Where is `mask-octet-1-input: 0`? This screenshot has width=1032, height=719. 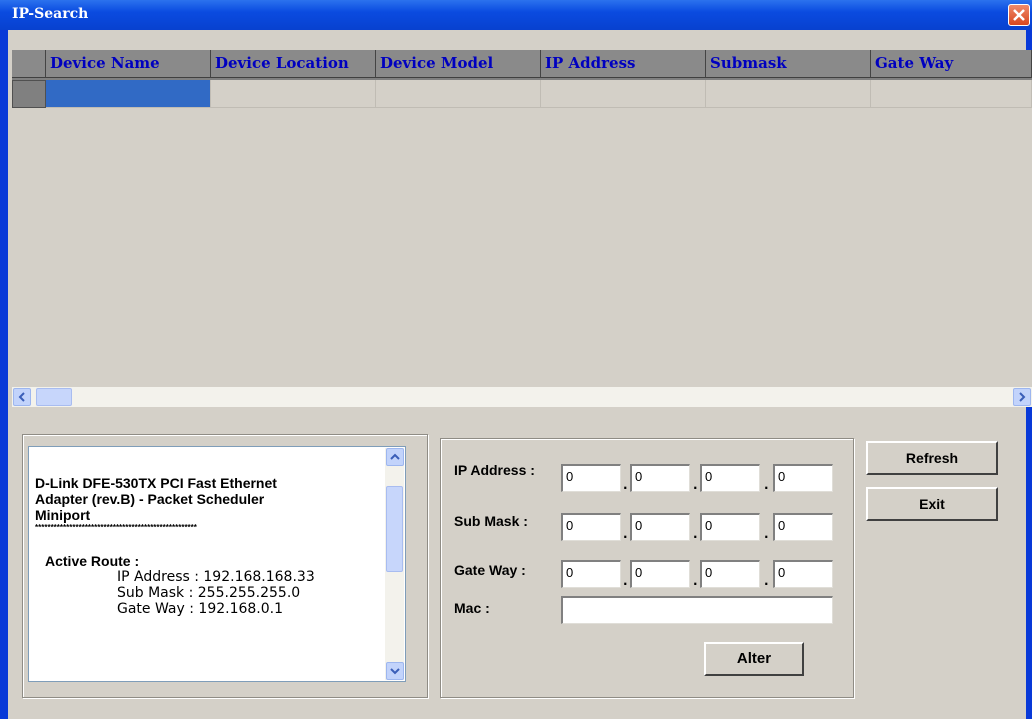
mask-octet-1-input: 0 is located at coordinates (591, 527).